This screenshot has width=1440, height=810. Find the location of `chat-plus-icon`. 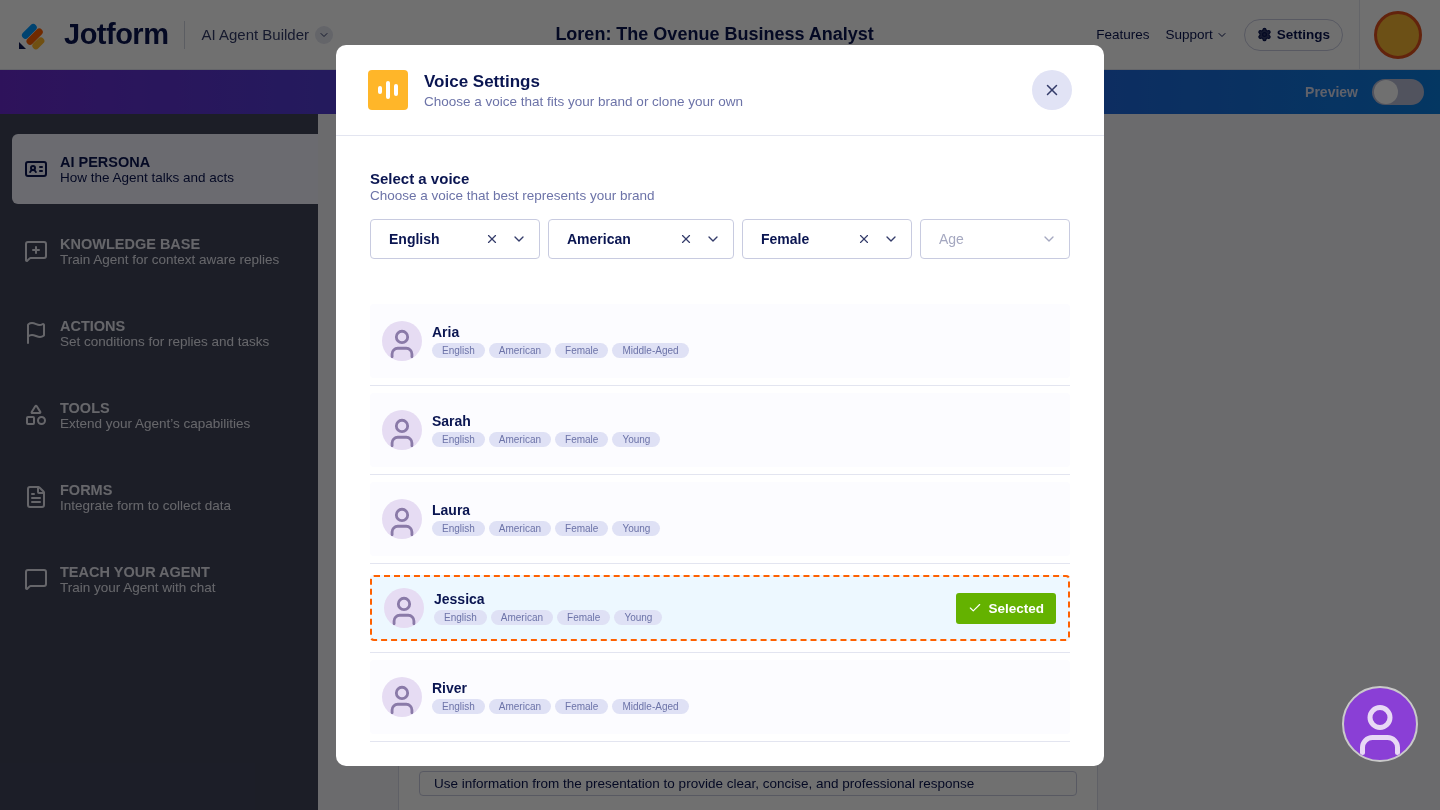

chat-plus-icon is located at coordinates (36, 251).